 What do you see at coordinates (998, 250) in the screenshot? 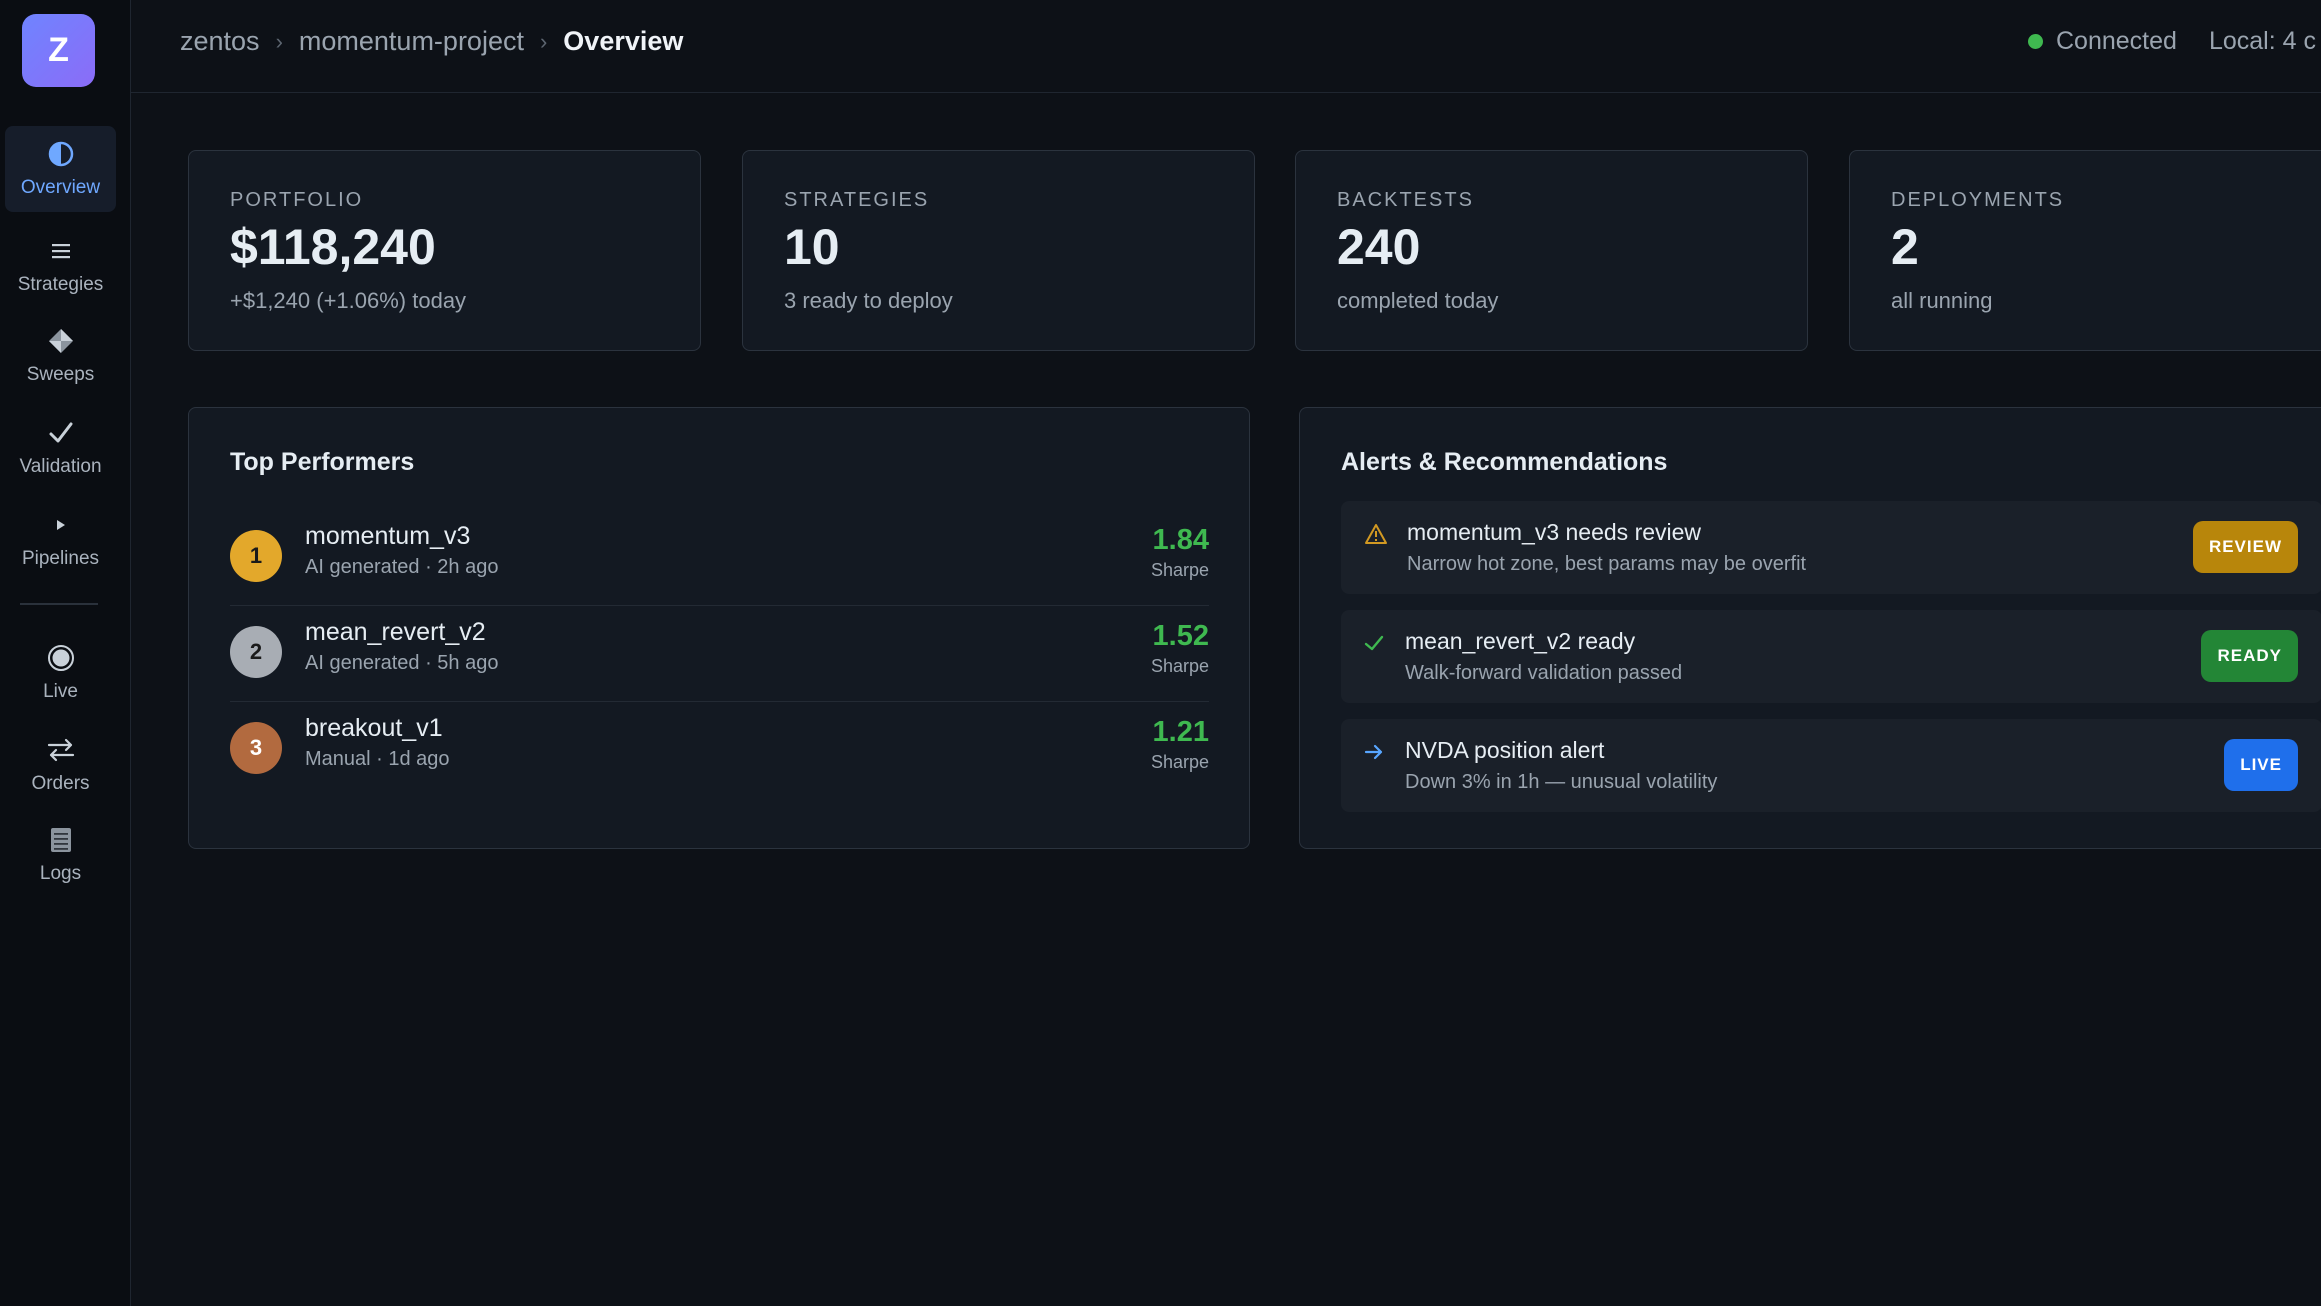
I see `stat-card-strategies: STRATEGIES 10 3 ready to deploy` at bounding box center [998, 250].